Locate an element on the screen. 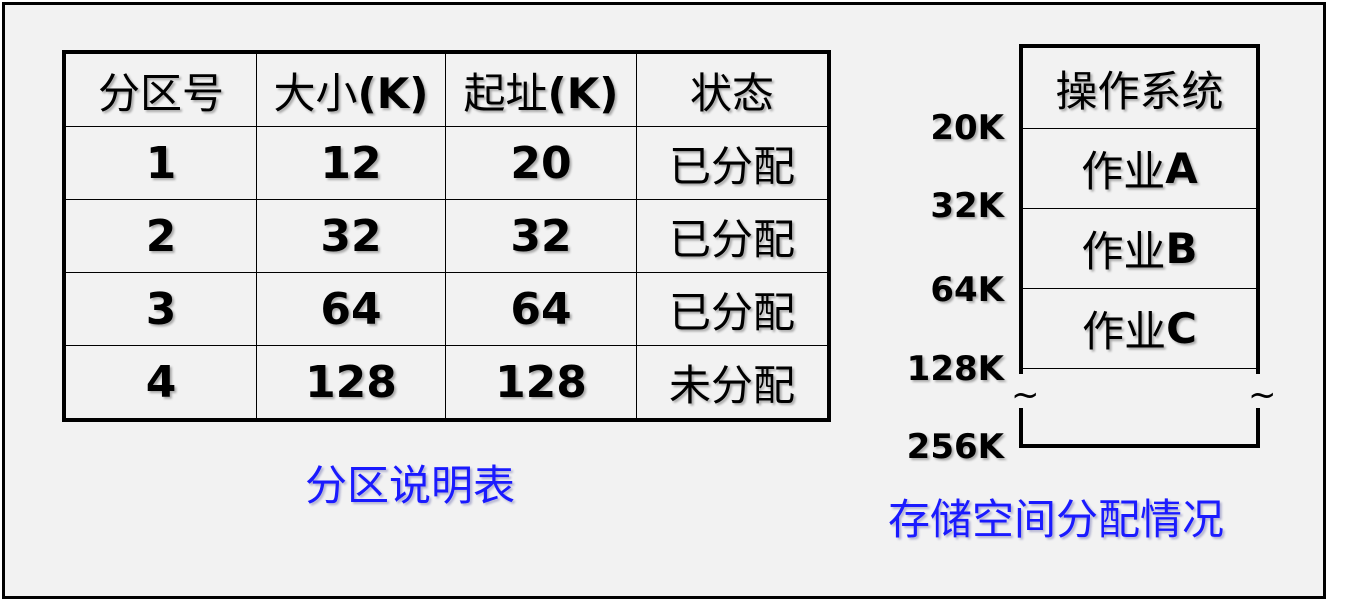 Image resolution: width=1346 pixels, height=605 pixels. cell-start: 20 is located at coordinates (541, 163).